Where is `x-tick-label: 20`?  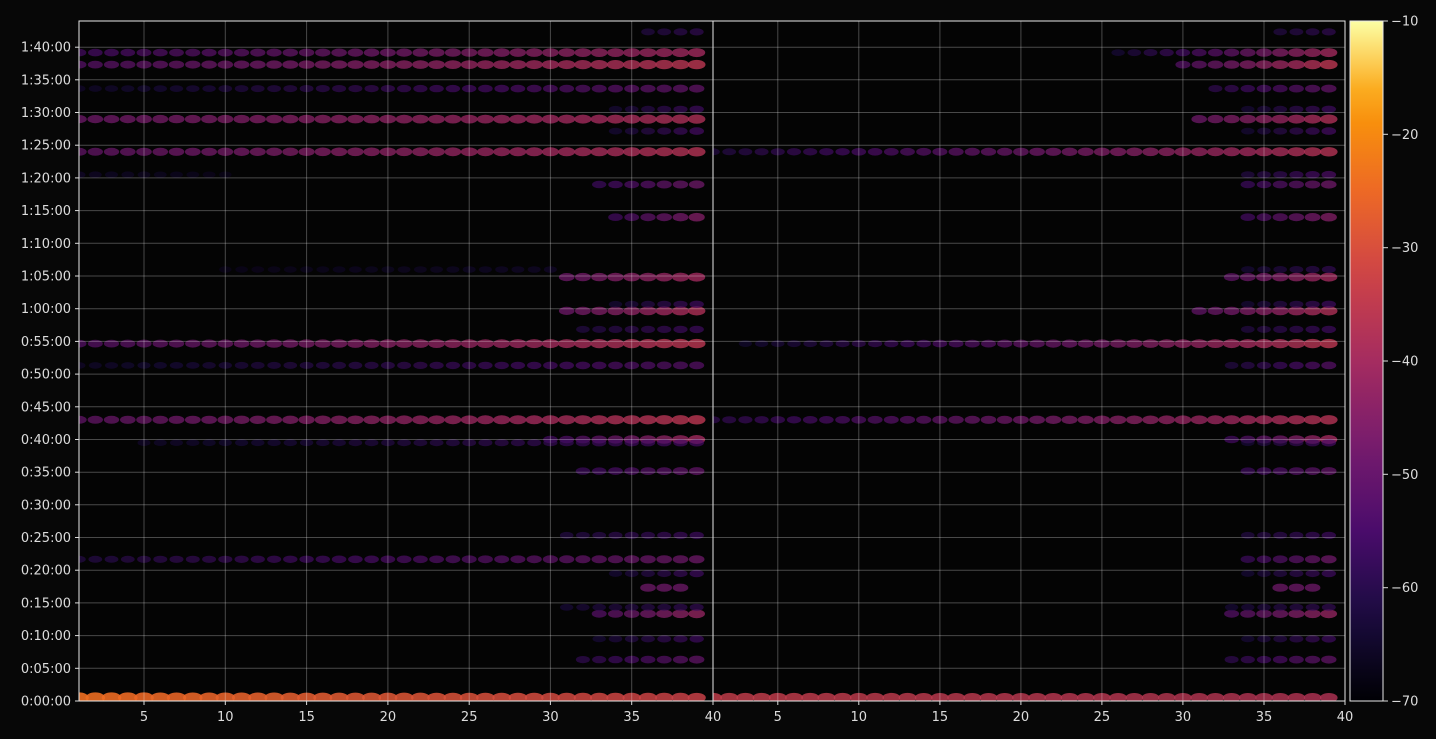
x-tick-label: 20 is located at coordinates (1021, 717).